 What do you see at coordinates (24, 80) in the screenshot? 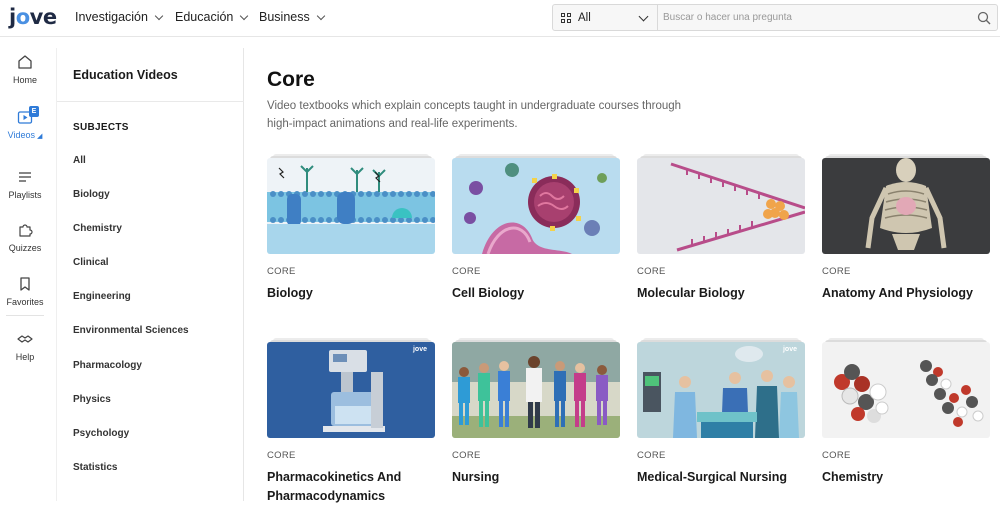
I see `rail-label: Home` at bounding box center [24, 80].